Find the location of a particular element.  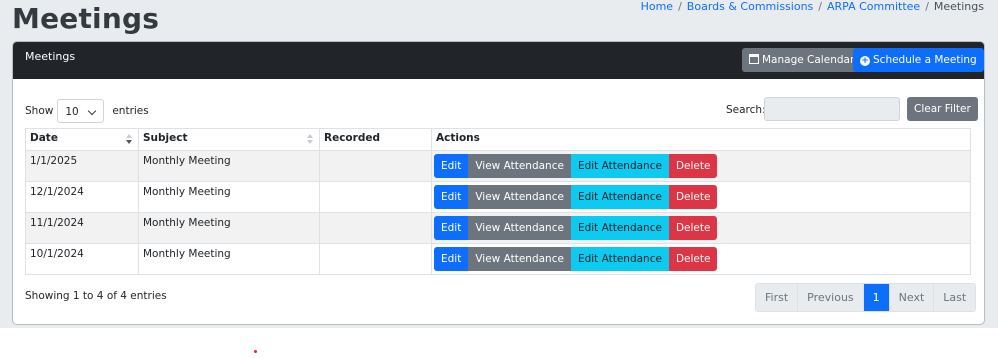

column-header-actions: Actions is located at coordinates (701, 139).